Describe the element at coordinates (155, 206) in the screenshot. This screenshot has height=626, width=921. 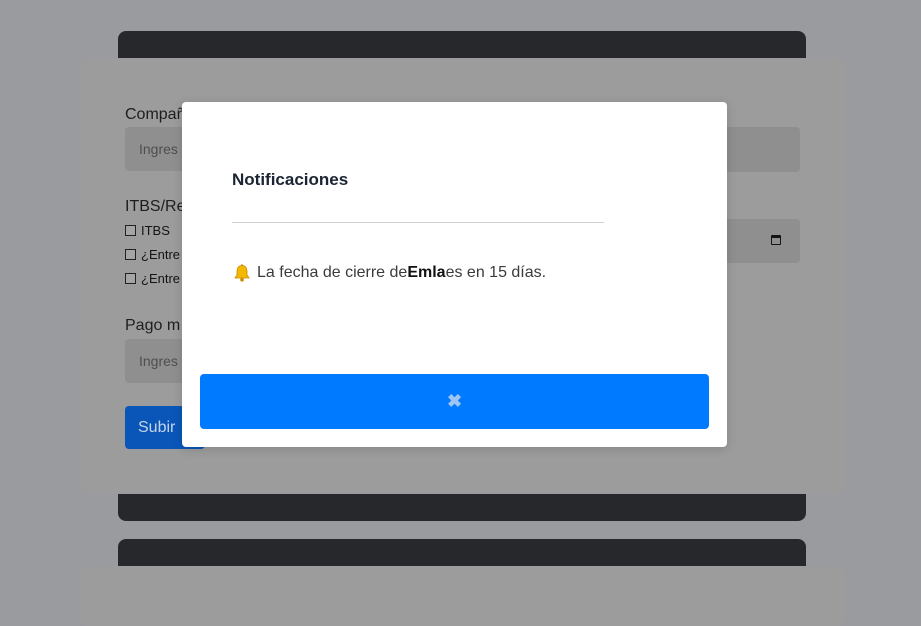
I see `itbs-label: ITBS/Re` at that location.